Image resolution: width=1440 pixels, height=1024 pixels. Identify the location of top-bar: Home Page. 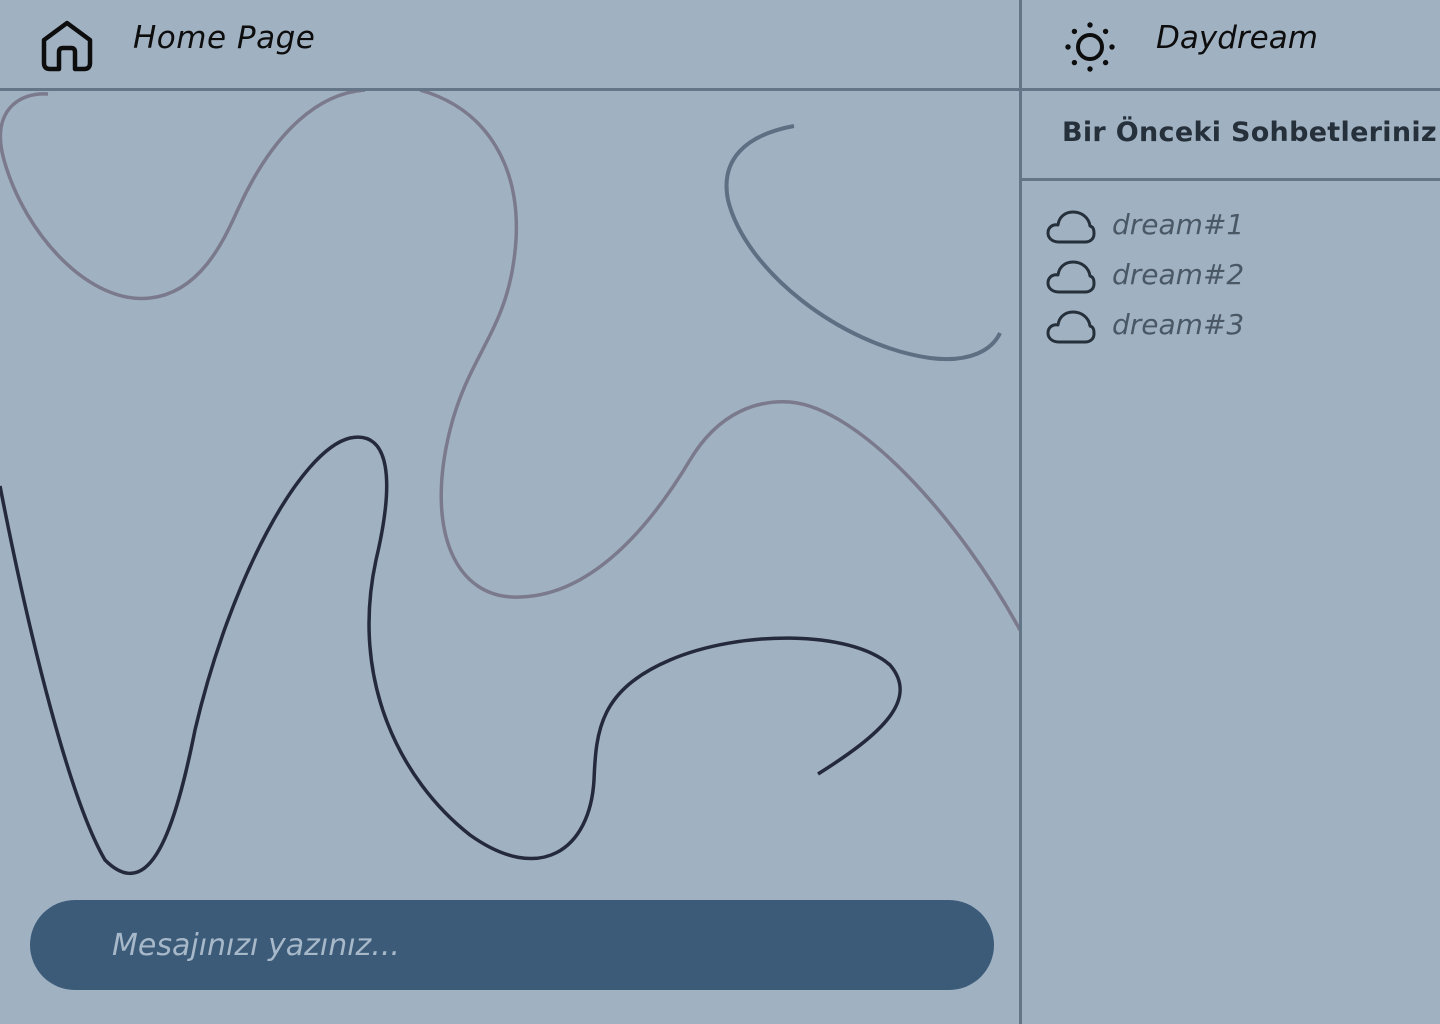
(510, 45).